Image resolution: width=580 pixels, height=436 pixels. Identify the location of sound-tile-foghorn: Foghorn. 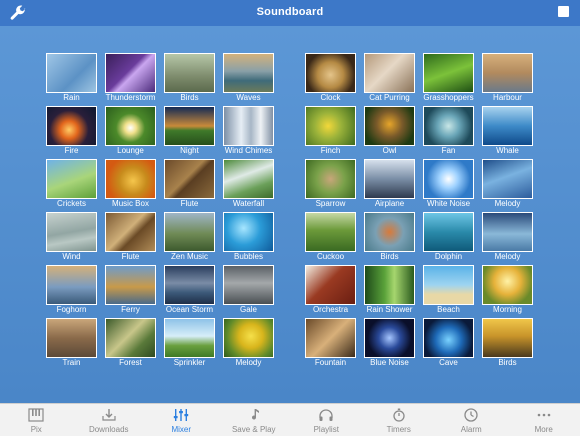
(71, 291).